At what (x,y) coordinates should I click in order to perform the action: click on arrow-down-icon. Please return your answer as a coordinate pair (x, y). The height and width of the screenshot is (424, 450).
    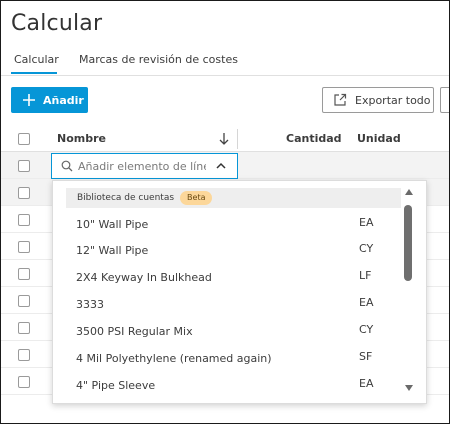
    Looking at the image, I should click on (224, 138).